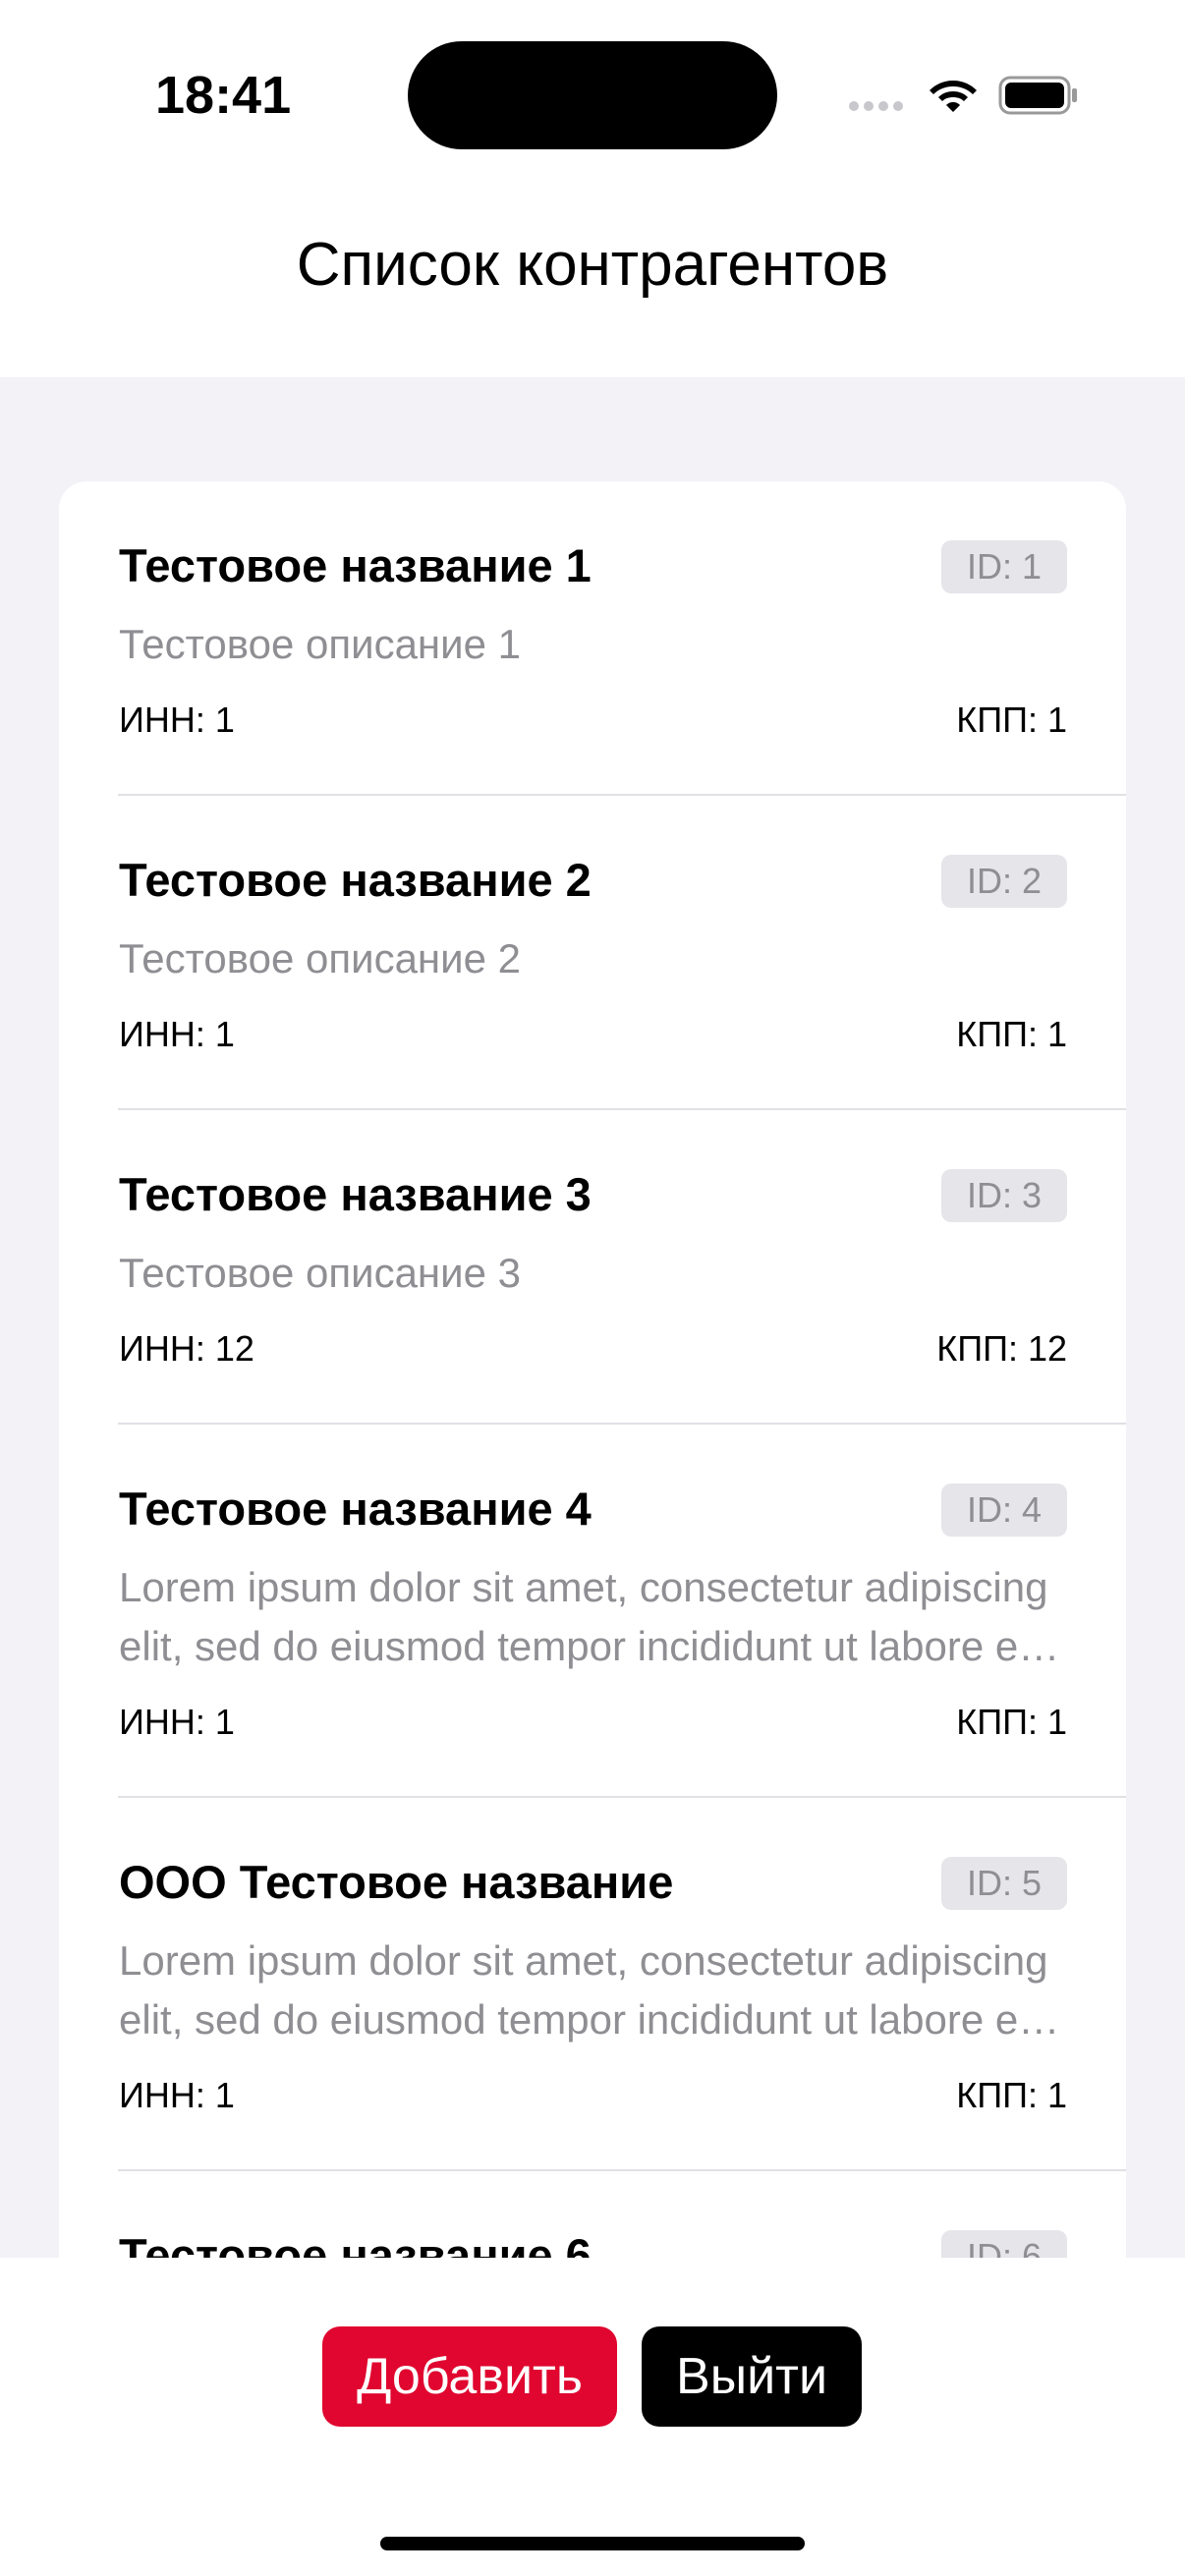 This screenshot has height=2576, width=1185. Describe the element at coordinates (224, 95) in the screenshot. I see `status-time: 18:41` at that location.